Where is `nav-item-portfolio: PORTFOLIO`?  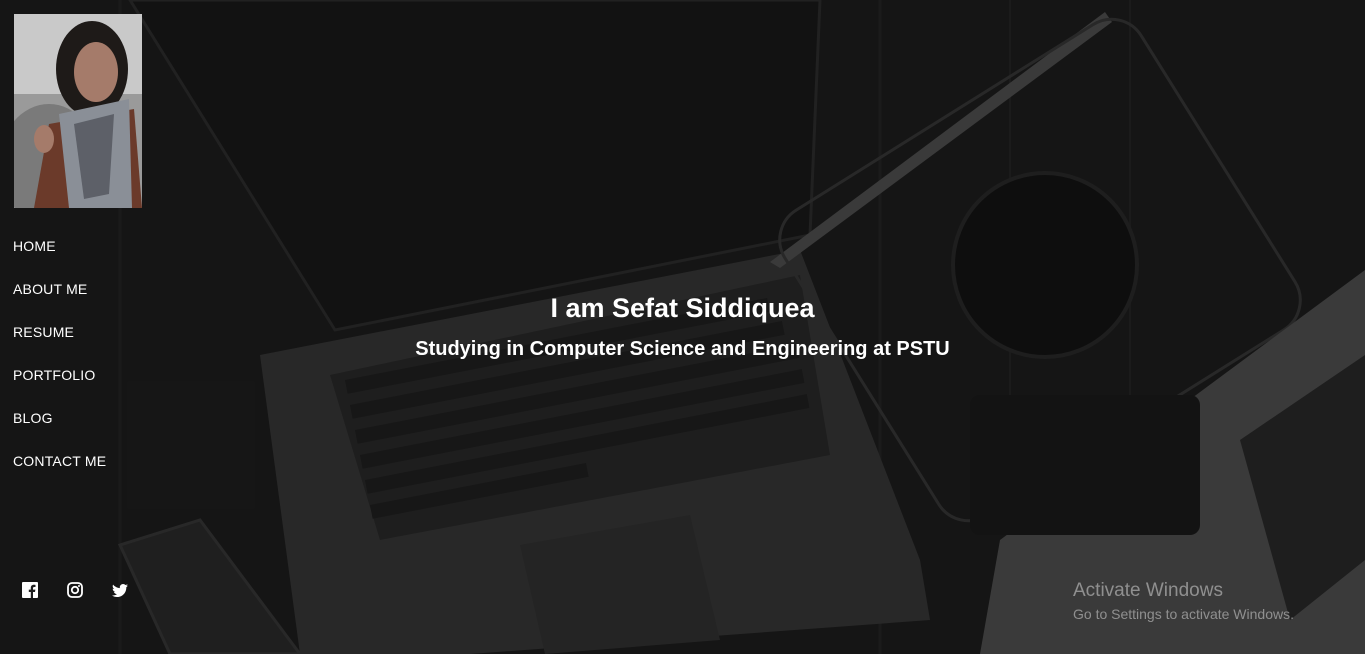 nav-item-portfolio: PORTFOLIO is located at coordinates (59, 386).